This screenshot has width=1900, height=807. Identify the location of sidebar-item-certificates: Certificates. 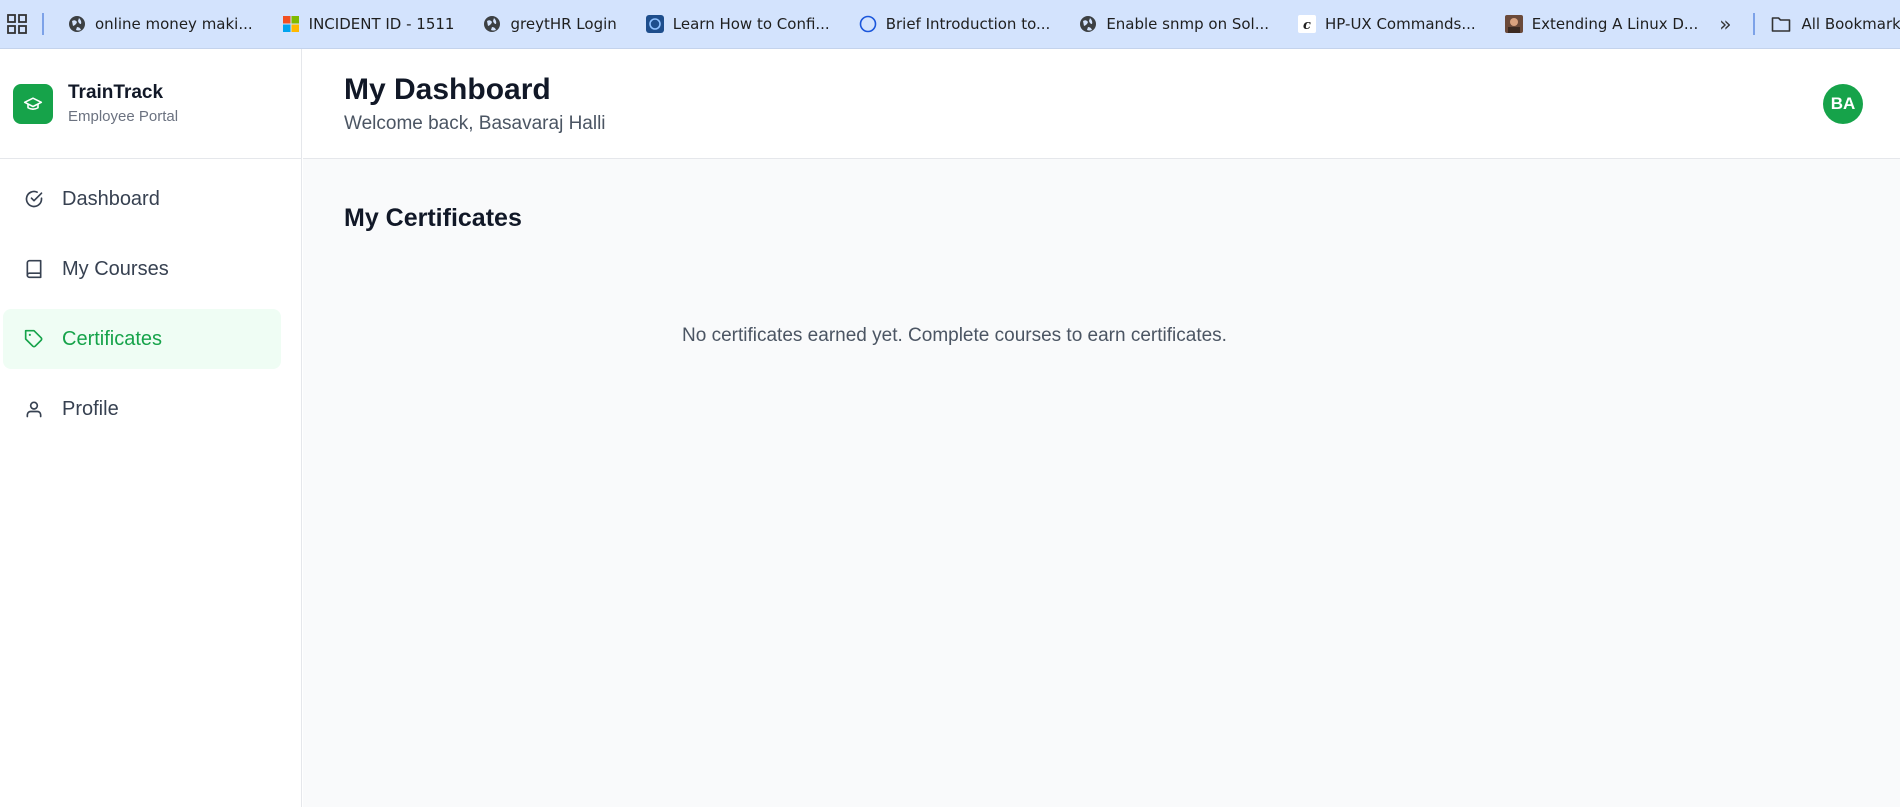
(142, 339).